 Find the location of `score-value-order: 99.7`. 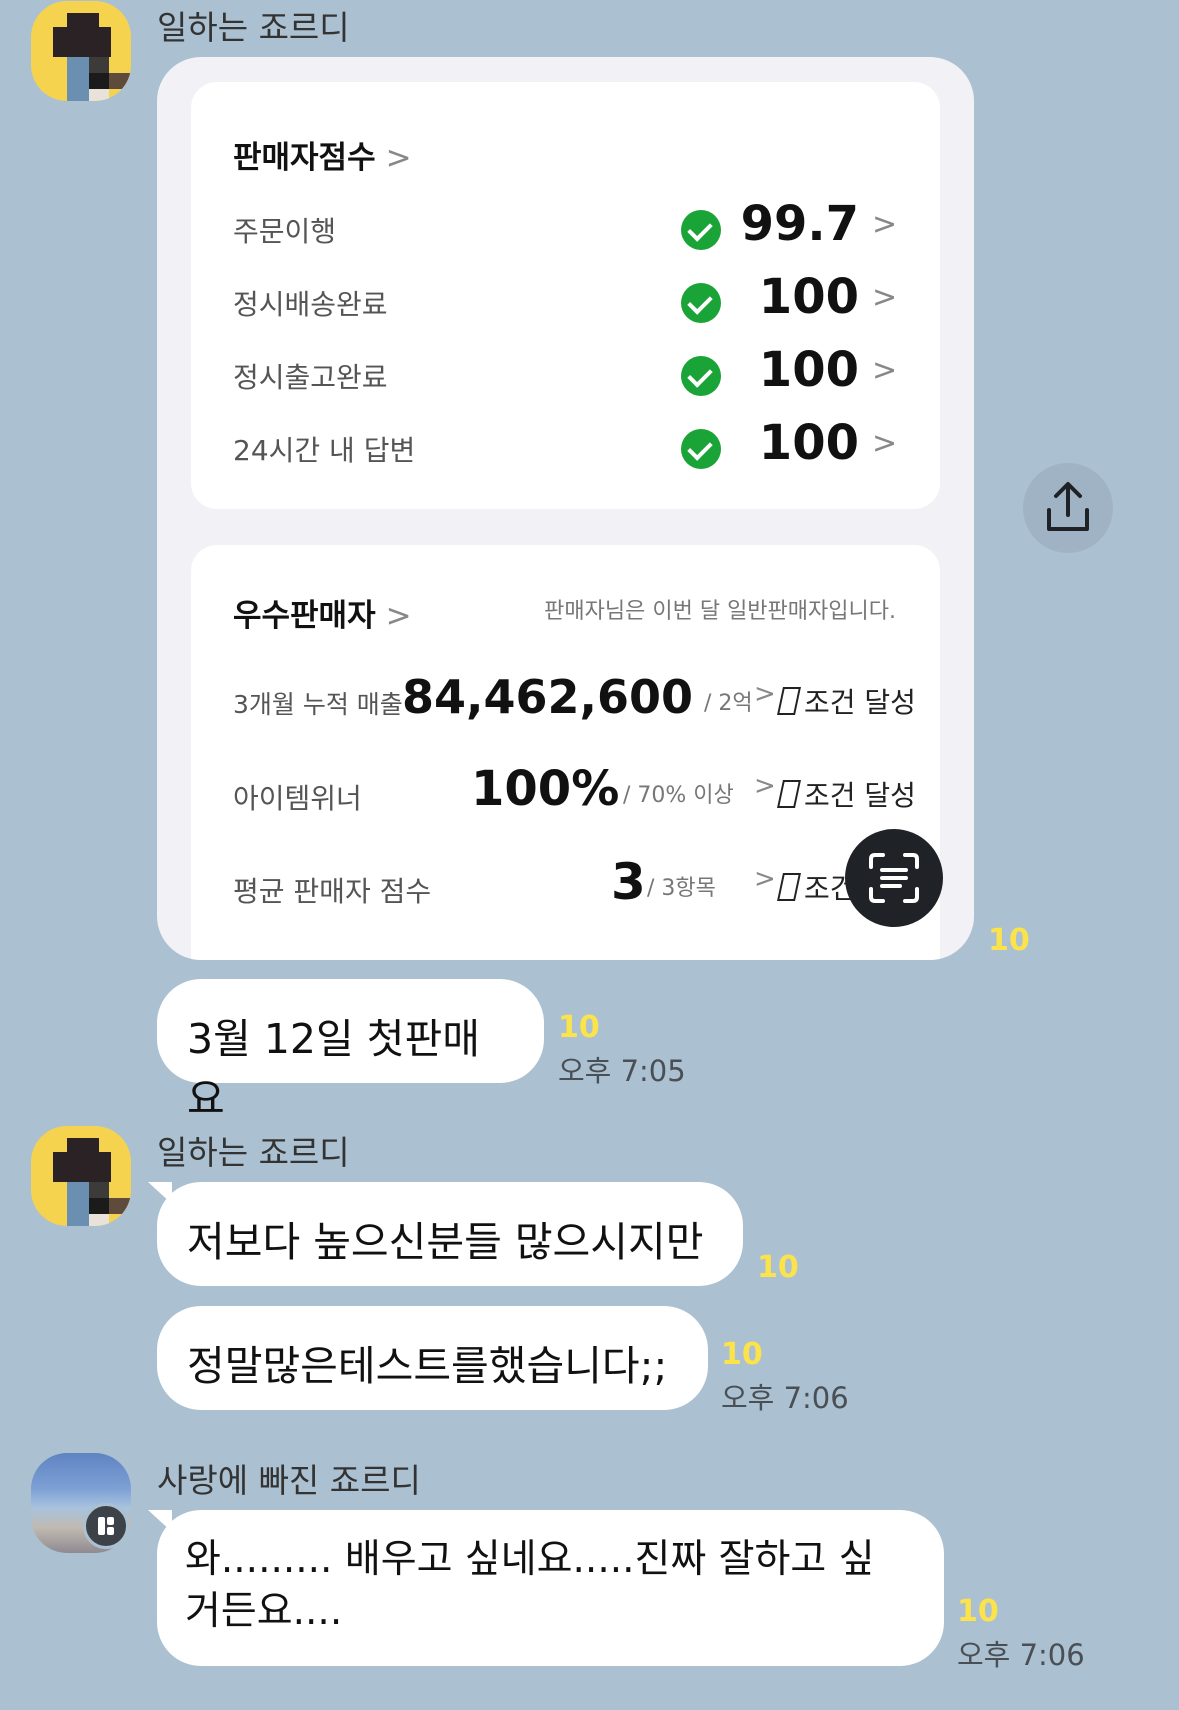

score-value-order: 99.7 is located at coordinates (799, 224).